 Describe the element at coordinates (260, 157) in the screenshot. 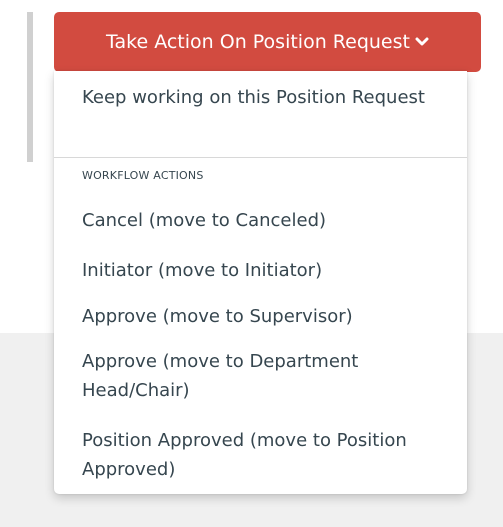

I see `menu-divider` at that location.